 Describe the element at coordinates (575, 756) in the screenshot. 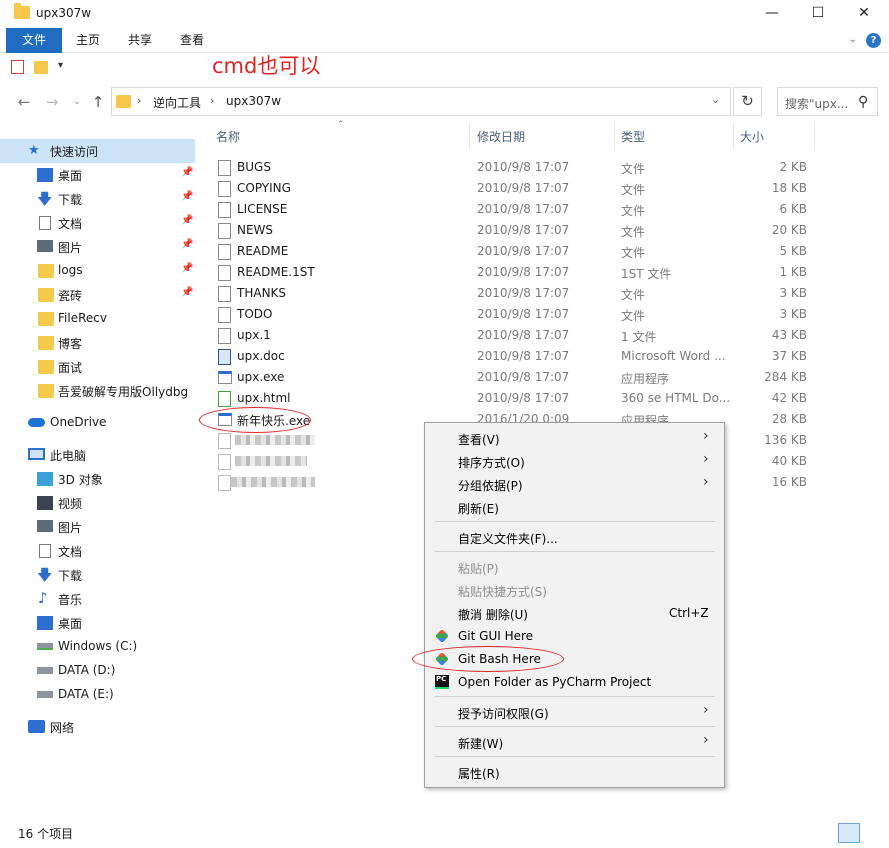

I see `menu-separator` at that location.